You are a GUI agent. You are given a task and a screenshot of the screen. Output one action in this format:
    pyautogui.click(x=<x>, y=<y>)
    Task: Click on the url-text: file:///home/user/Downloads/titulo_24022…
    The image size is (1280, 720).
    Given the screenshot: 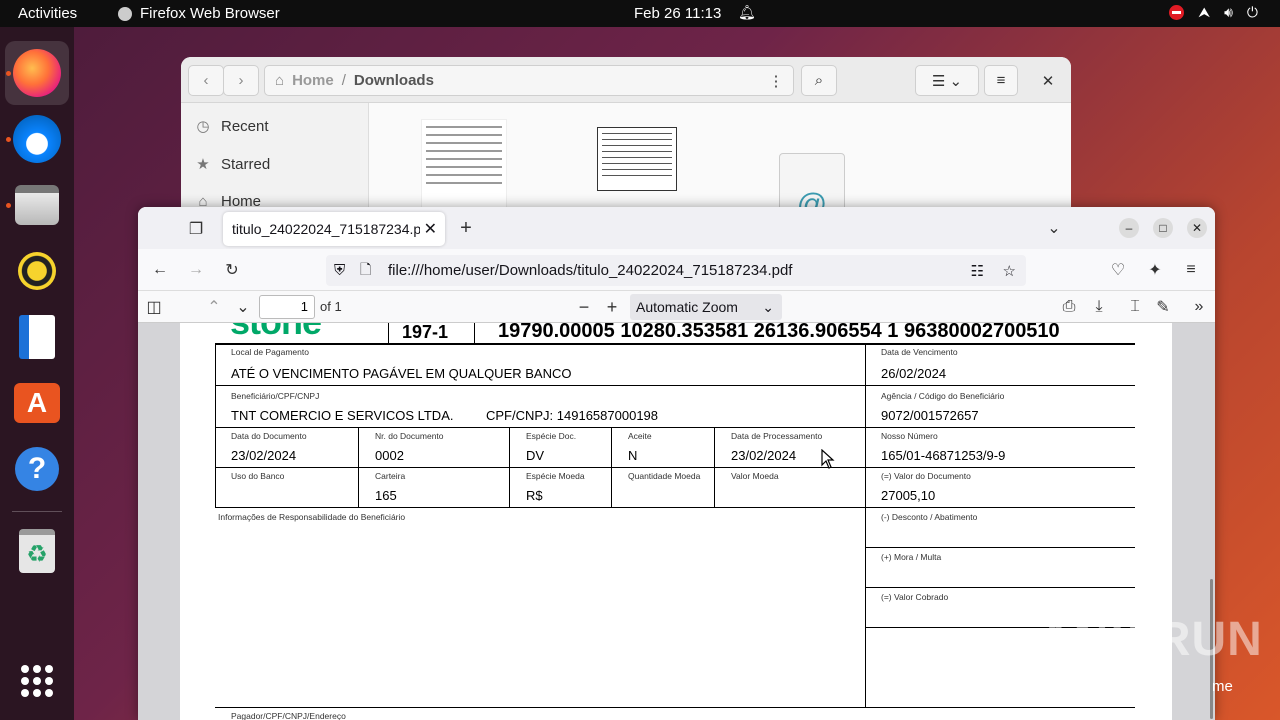 What is the action you would take?
    pyautogui.click(x=590, y=270)
    